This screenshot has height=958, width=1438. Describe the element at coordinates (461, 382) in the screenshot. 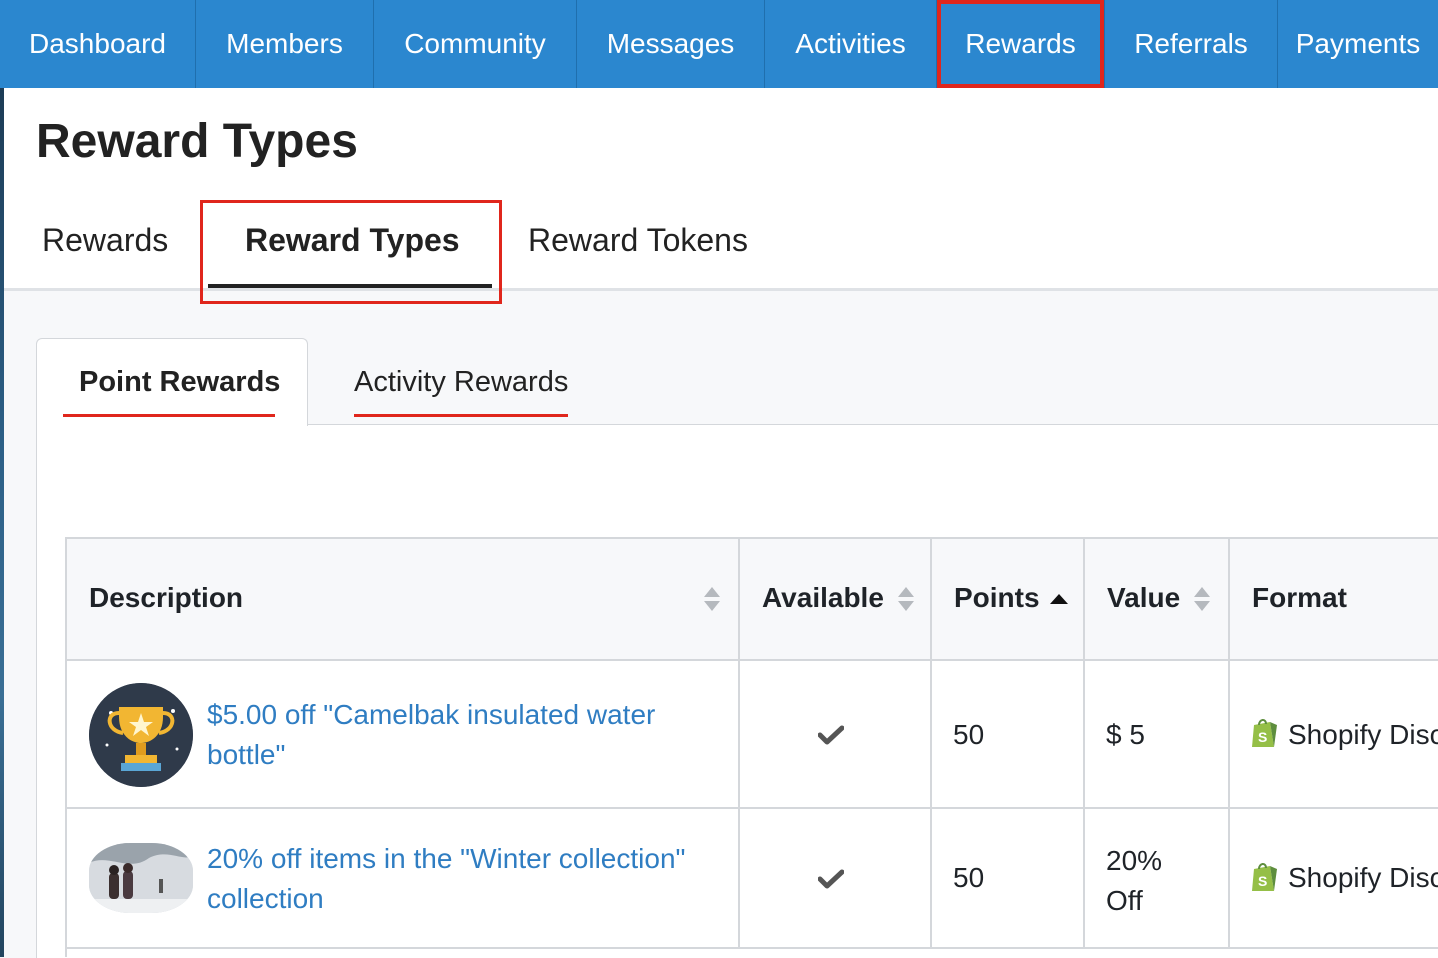

I see `subtab-activity-rewards: Activity Rewards` at that location.